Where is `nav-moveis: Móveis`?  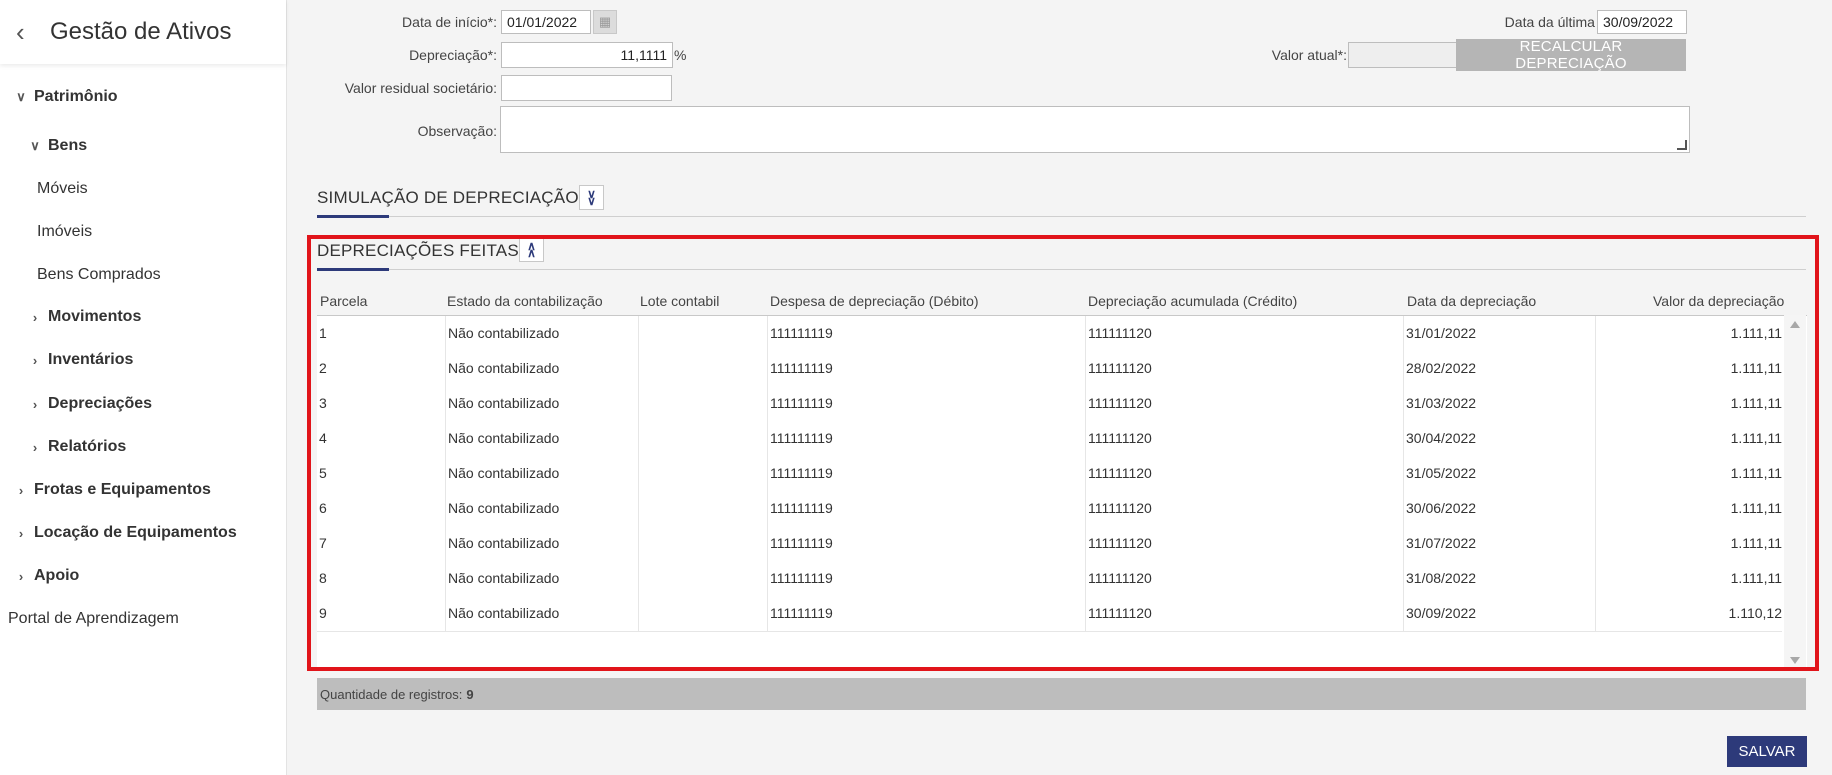
nav-moveis: Móveis is located at coordinates (62, 189).